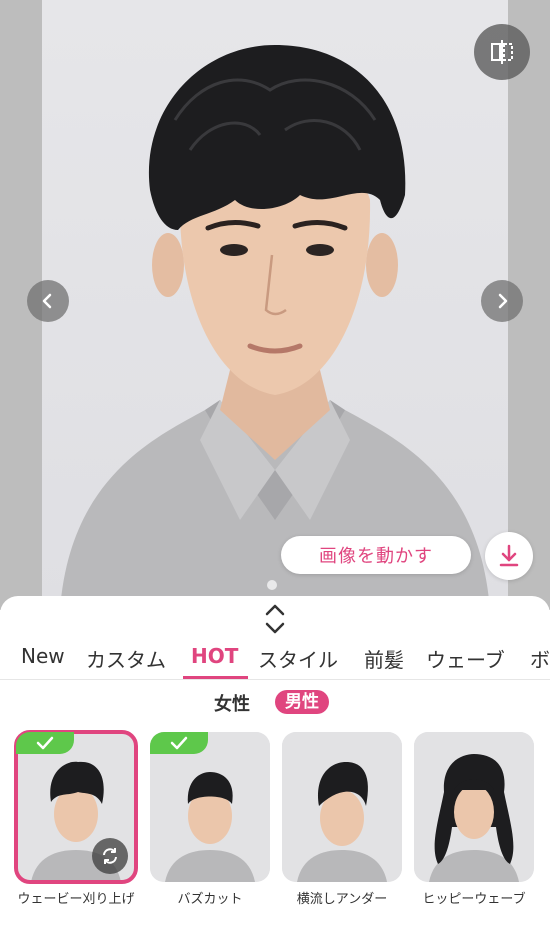 Image resolution: width=550 pixels, height=928 pixels. I want to click on previous-button, so click(48, 301).